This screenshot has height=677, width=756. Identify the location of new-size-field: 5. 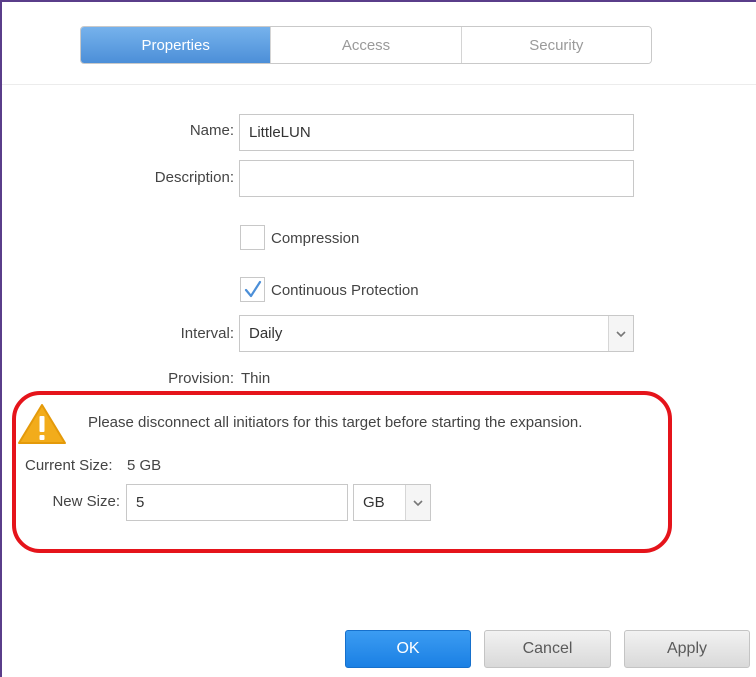
(237, 502).